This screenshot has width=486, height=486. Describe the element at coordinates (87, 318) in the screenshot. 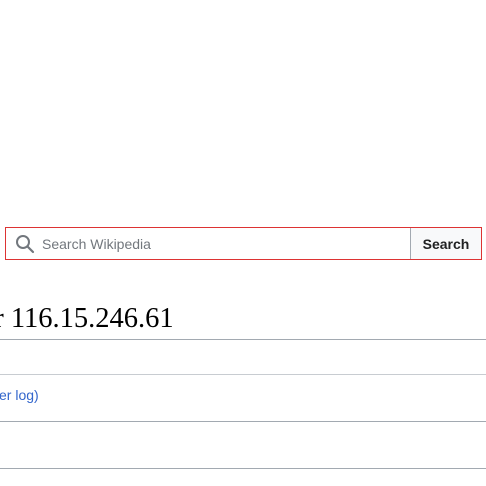

I see `page-title: or 116.15.246.61` at that location.